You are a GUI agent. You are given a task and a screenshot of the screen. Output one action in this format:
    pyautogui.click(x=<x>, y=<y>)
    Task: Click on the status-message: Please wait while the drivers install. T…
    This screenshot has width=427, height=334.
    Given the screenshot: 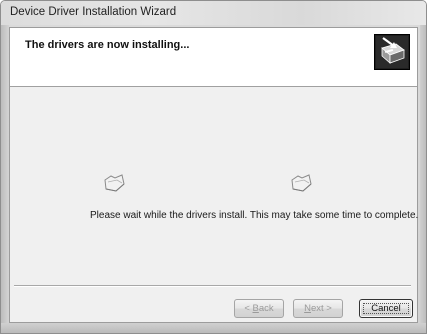 What is the action you would take?
    pyautogui.click(x=254, y=215)
    